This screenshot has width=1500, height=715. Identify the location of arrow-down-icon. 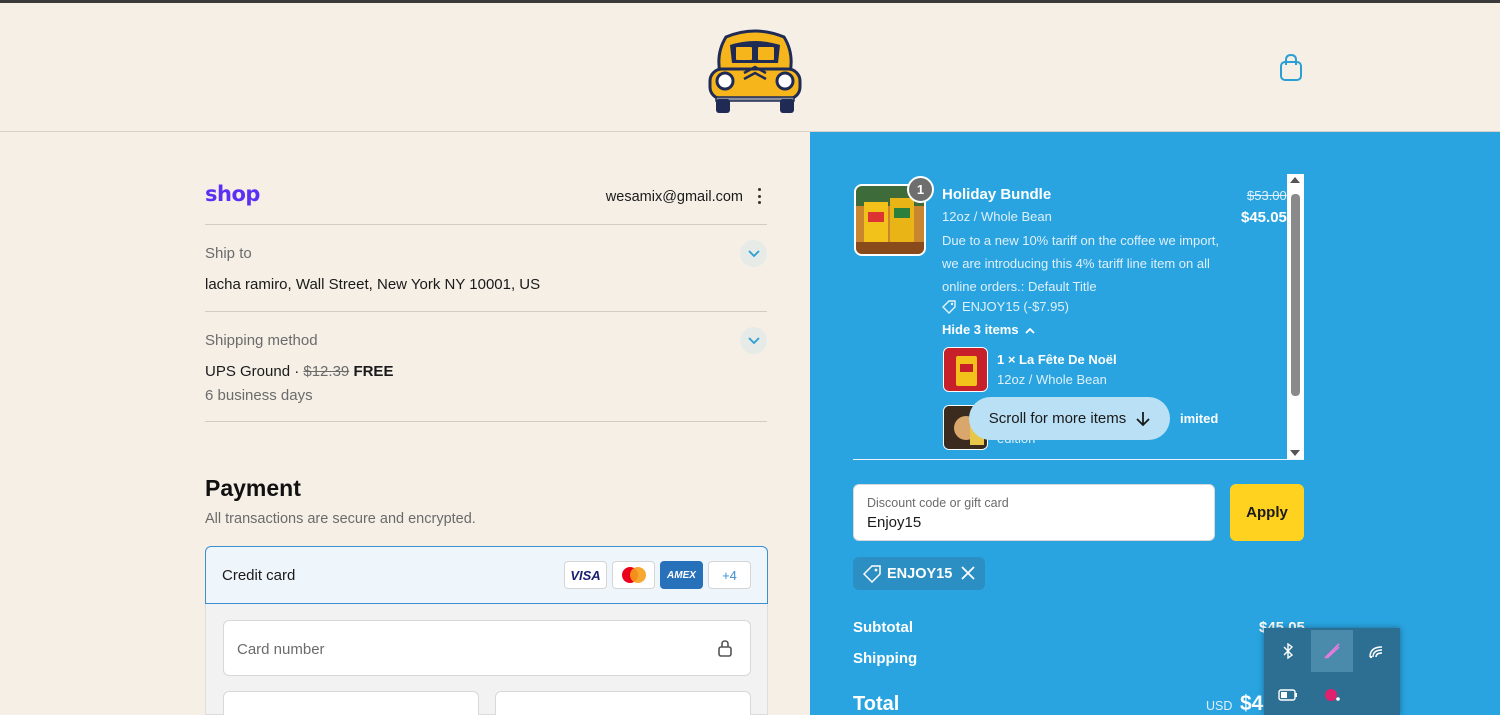
(1143, 418).